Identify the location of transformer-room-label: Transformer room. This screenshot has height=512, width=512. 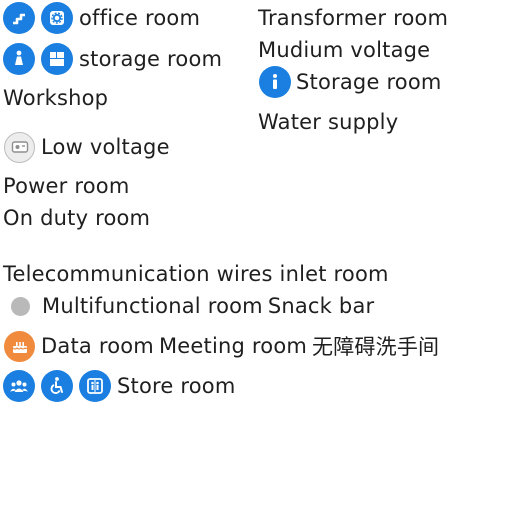
(353, 18).